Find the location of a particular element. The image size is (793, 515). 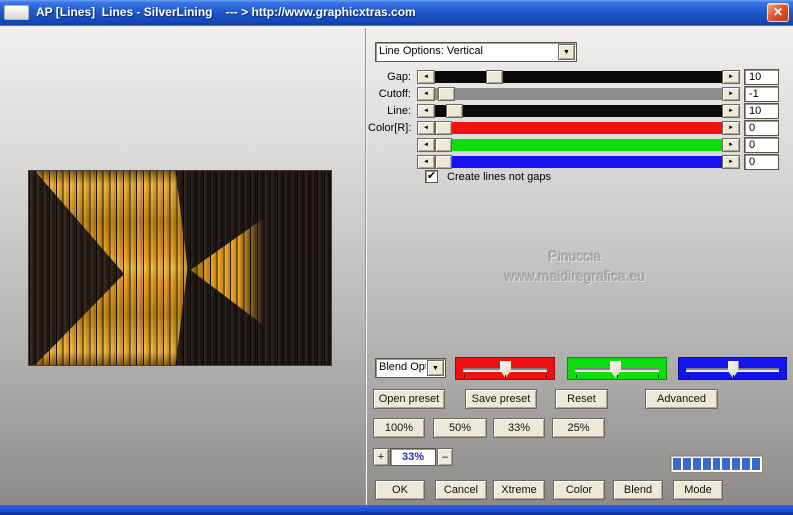

create-lines-checkbox: ✔ is located at coordinates (431, 176).